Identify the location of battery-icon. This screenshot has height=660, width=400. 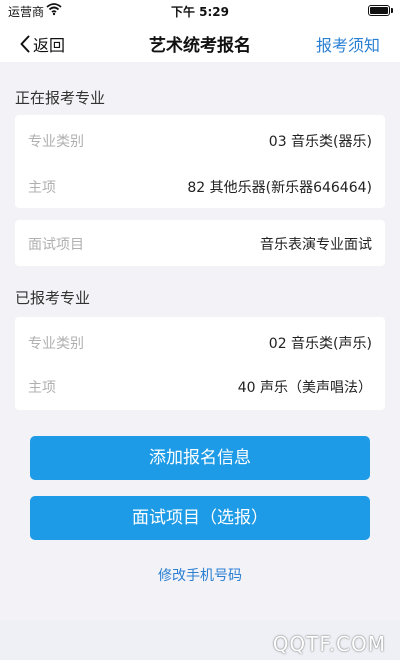
(380, 10).